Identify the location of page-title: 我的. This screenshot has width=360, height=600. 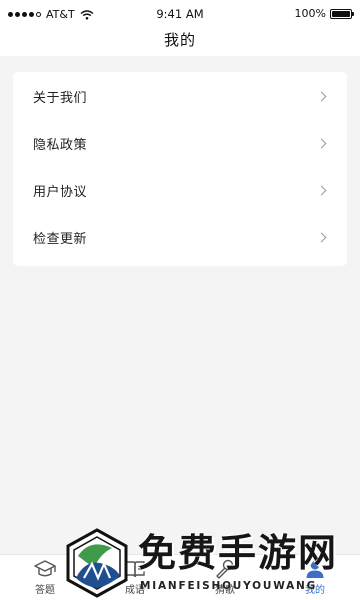
(179, 40).